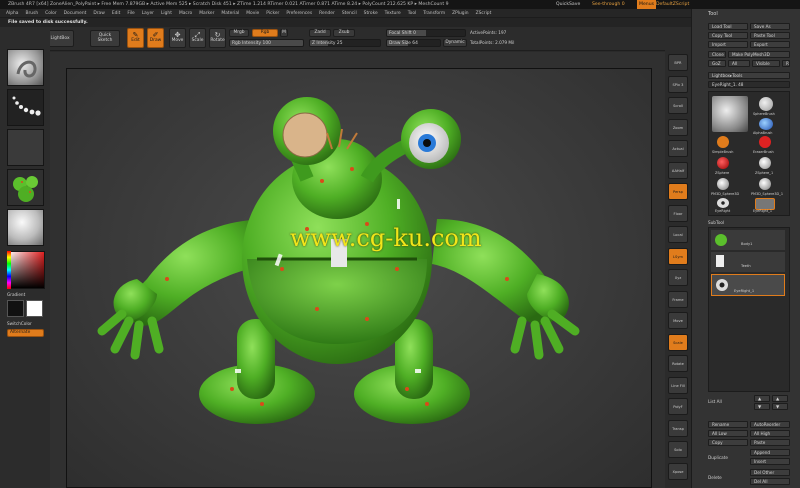  What do you see at coordinates (678, 62) in the screenshot?
I see `shelf-button-bpr: BPR` at bounding box center [678, 62].